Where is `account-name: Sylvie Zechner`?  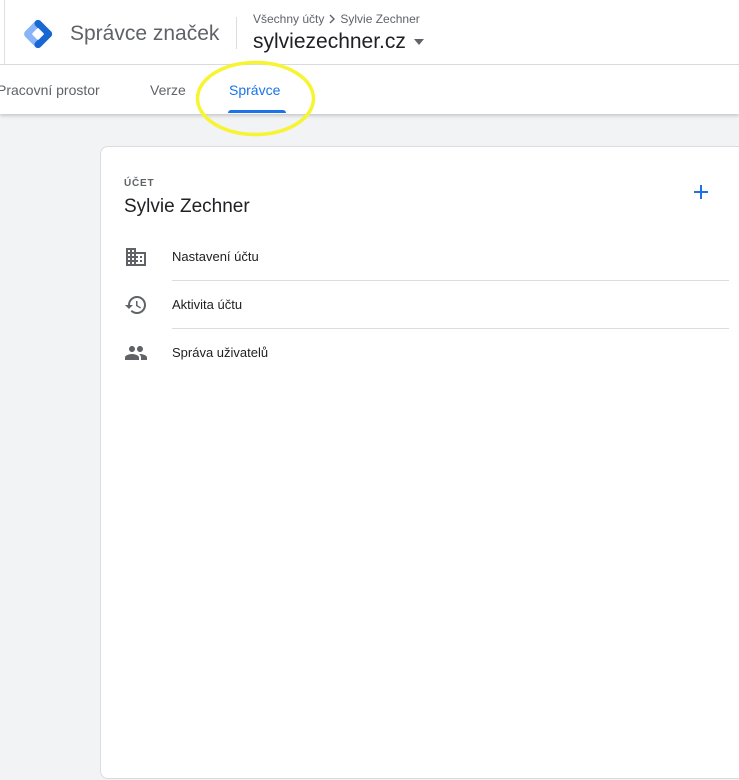
account-name: Sylvie Zechner is located at coordinates (187, 206).